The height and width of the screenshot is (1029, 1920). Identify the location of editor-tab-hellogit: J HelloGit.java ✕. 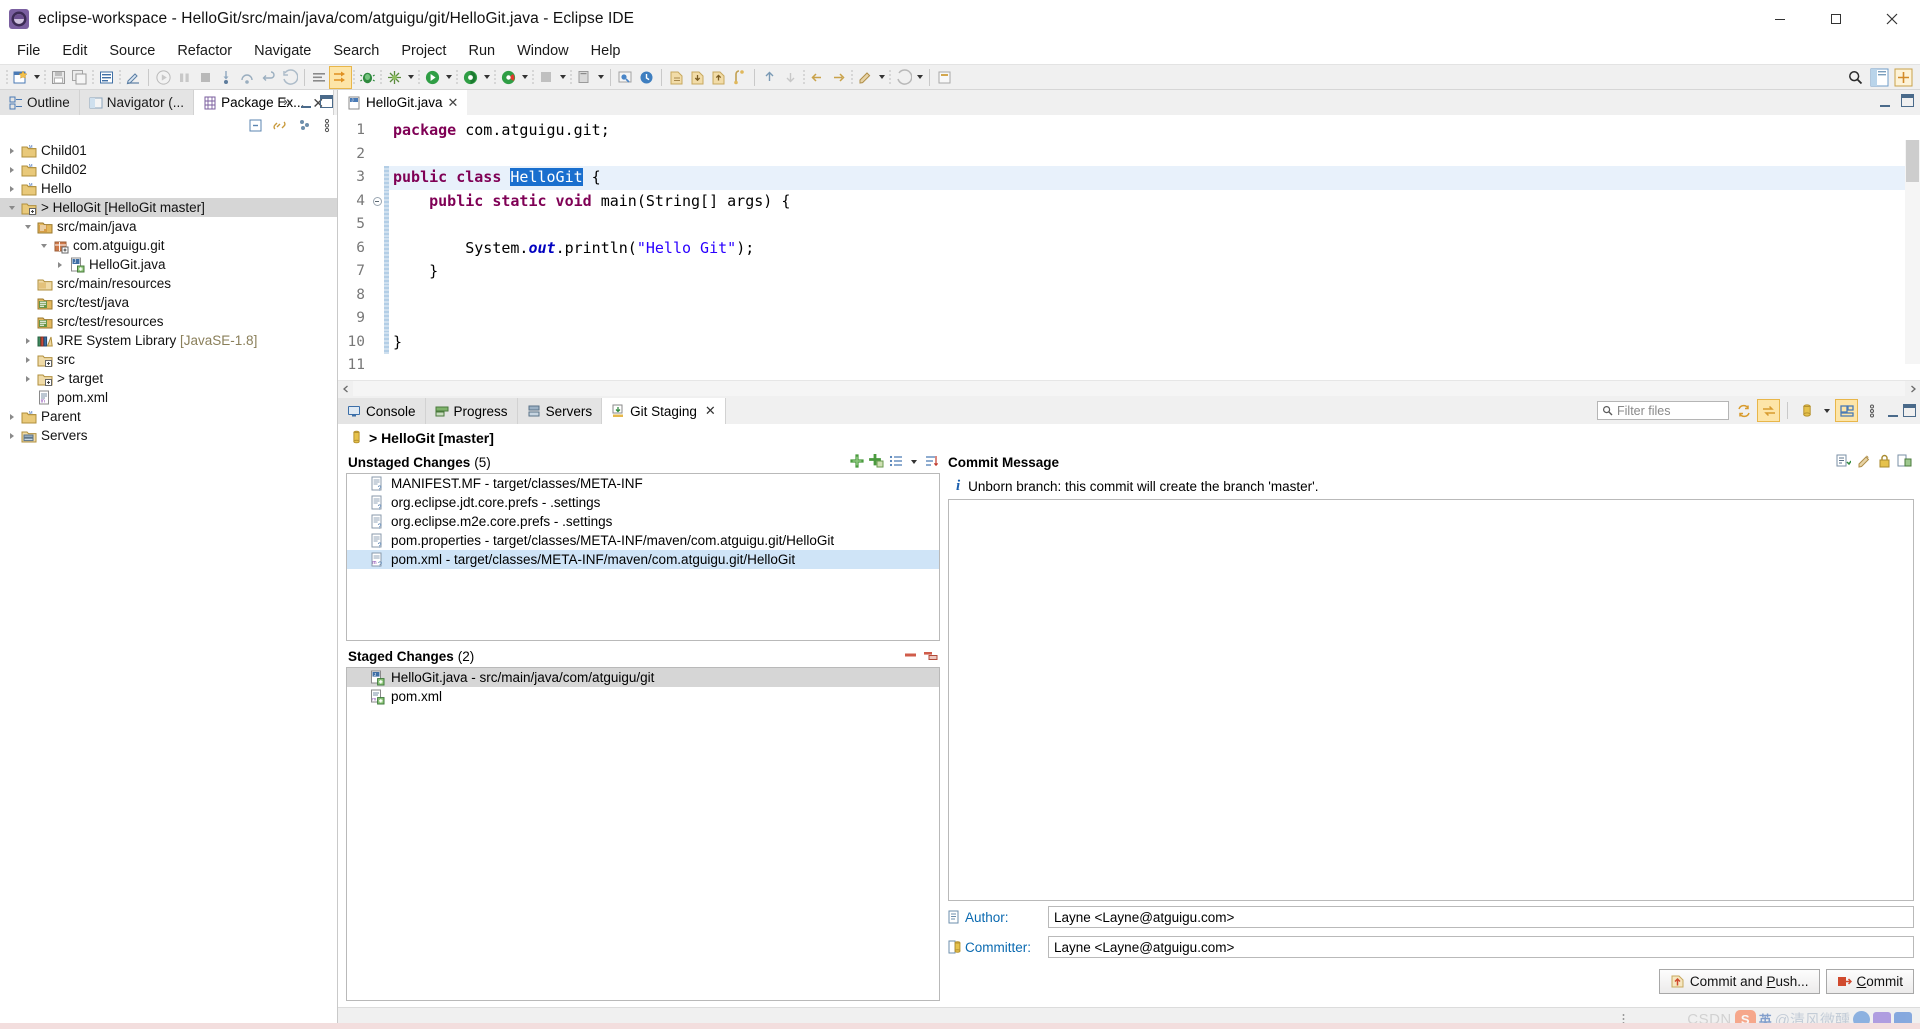
(403, 102).